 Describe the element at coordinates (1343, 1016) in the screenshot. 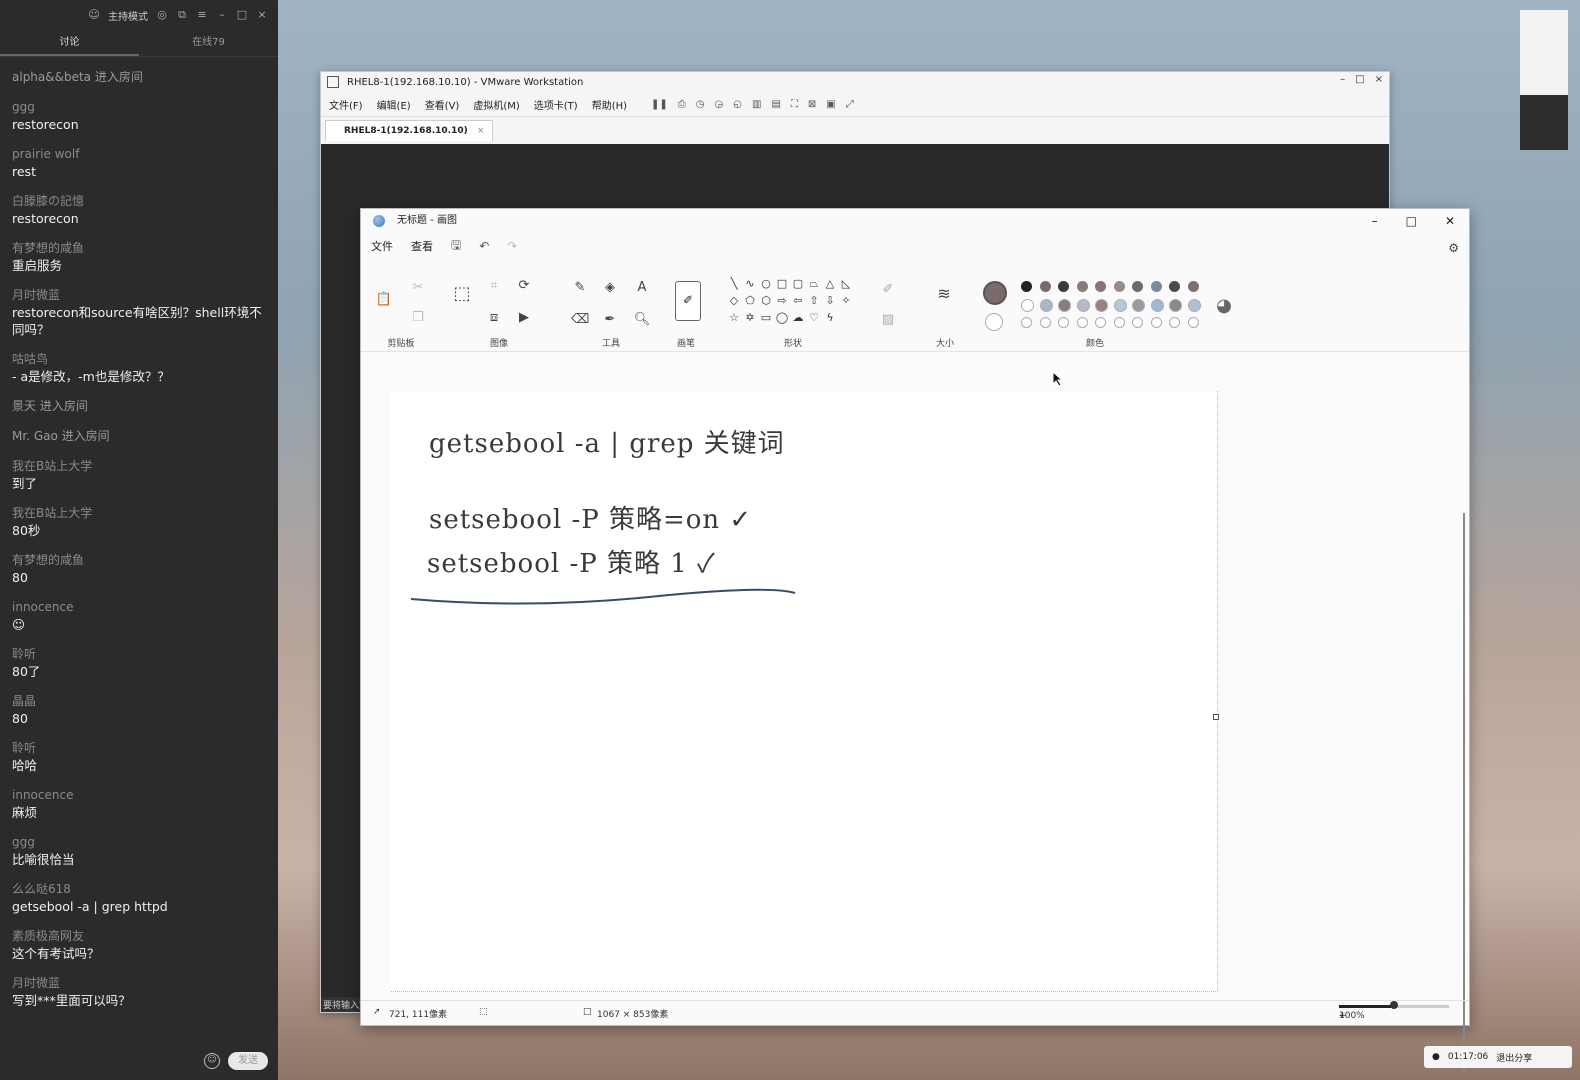

I see `zoom-in-icon: +` at that location.